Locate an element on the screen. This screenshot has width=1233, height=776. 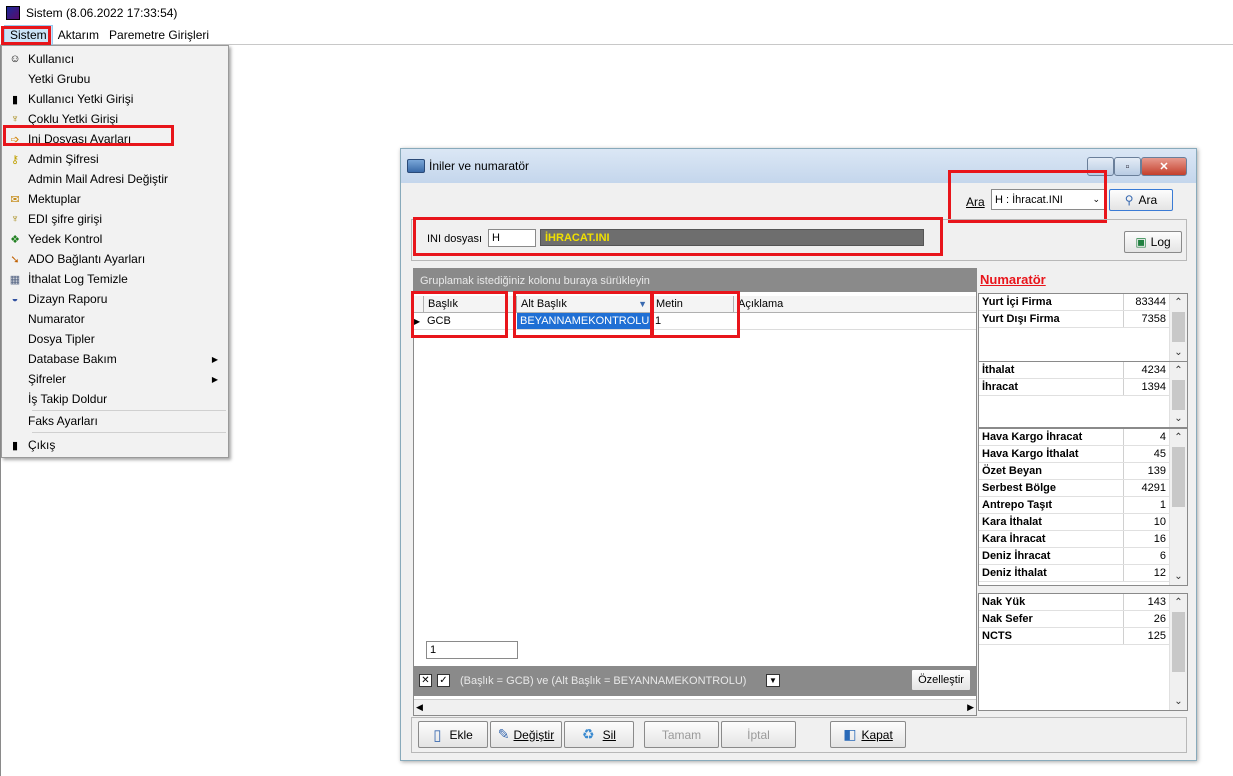
ini-select: H : İhracat.INI ⌄ is located at coordinates (1048, 199).